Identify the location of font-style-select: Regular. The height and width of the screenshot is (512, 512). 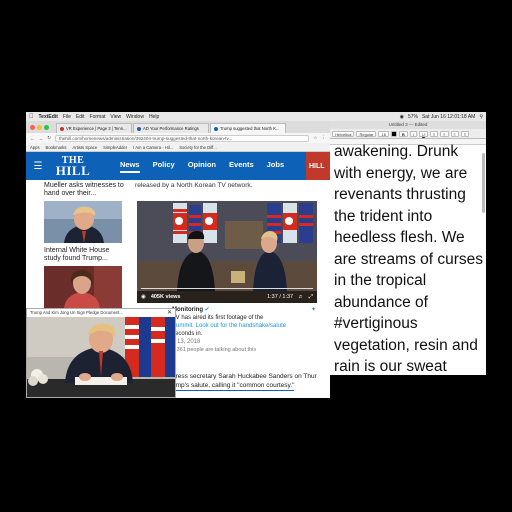
(366, 133).